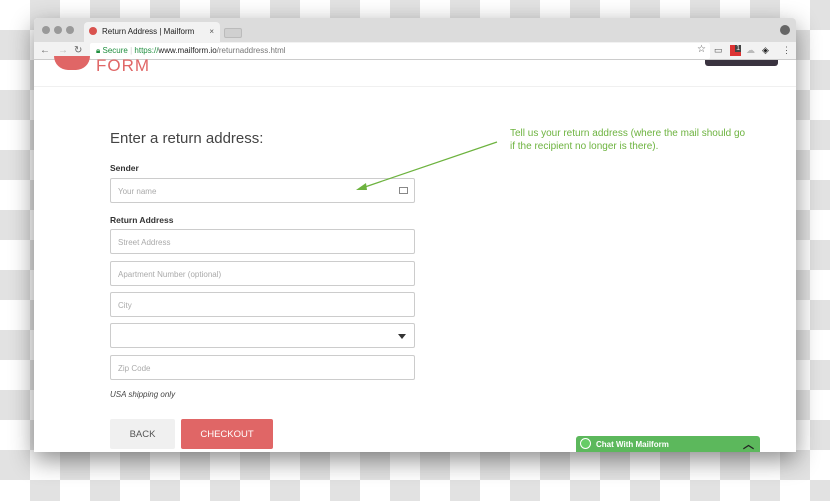 Image resolution: width=830 pixels, height=501 pixels. Describe the element at coordinates (741, 63) in the screenshot. I see `header-button` at that location.